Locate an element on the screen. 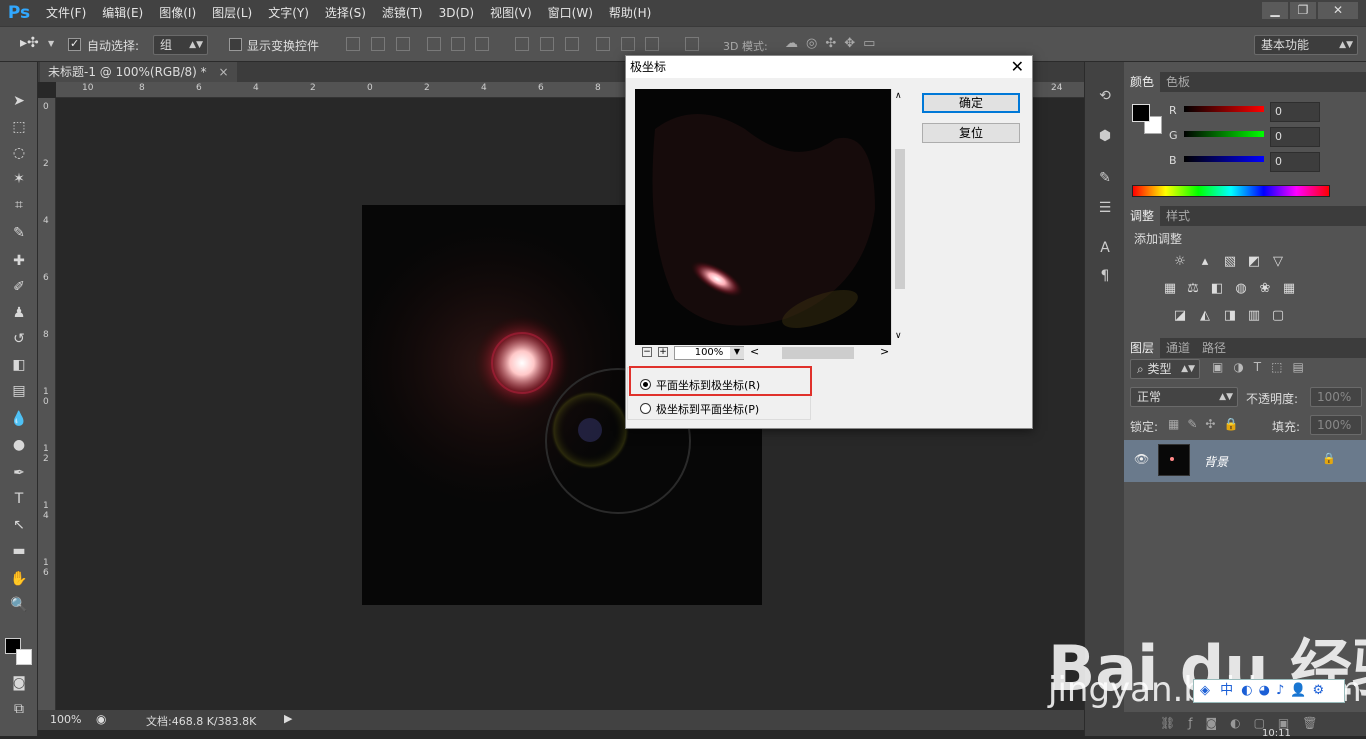 The height and width of the screenshot is (739, 1366). status-menu-arrow-icon: ▶ is located at coordinates (288, 718).